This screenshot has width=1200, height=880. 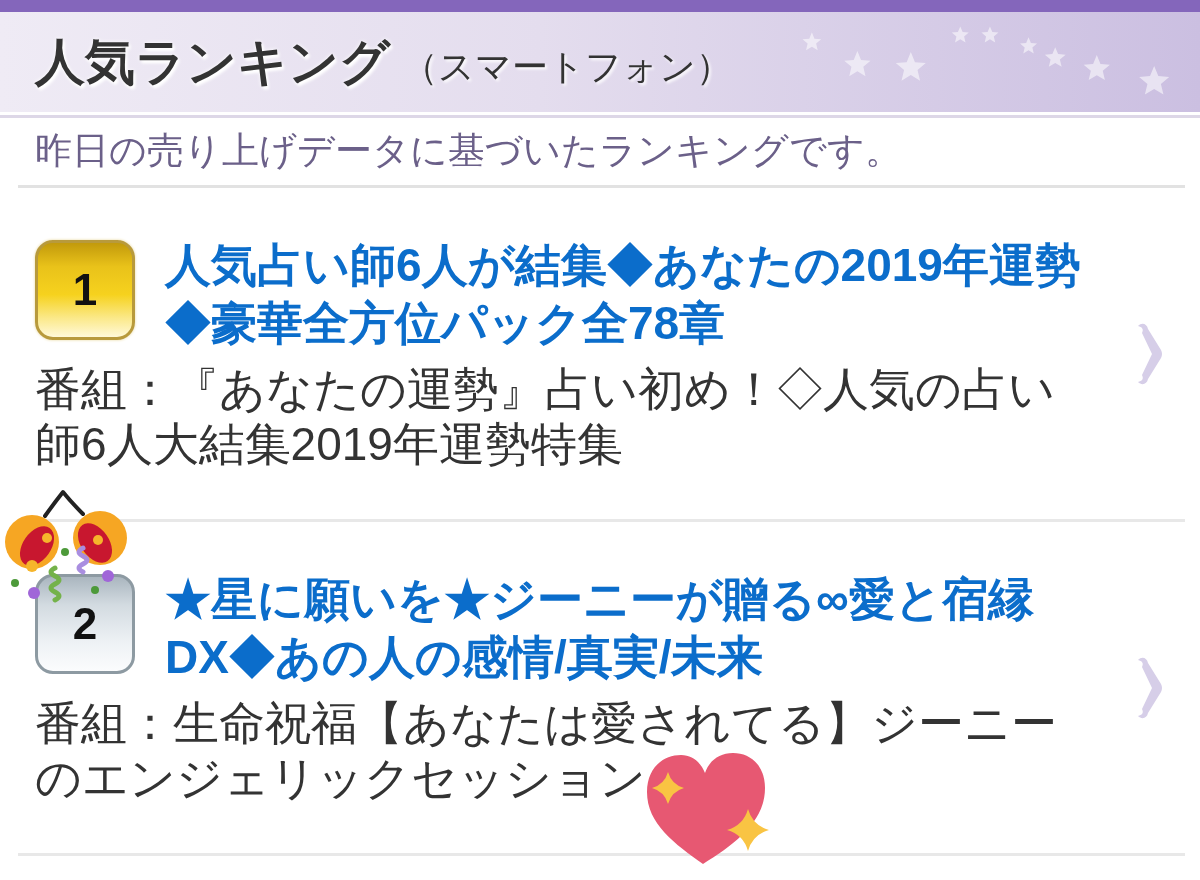 I want to click on ranking-title-link: 人気占い師6人が結集◆あなたの2019年運勢◆豪華全方位パック全78章, so click(x=624, y=294).